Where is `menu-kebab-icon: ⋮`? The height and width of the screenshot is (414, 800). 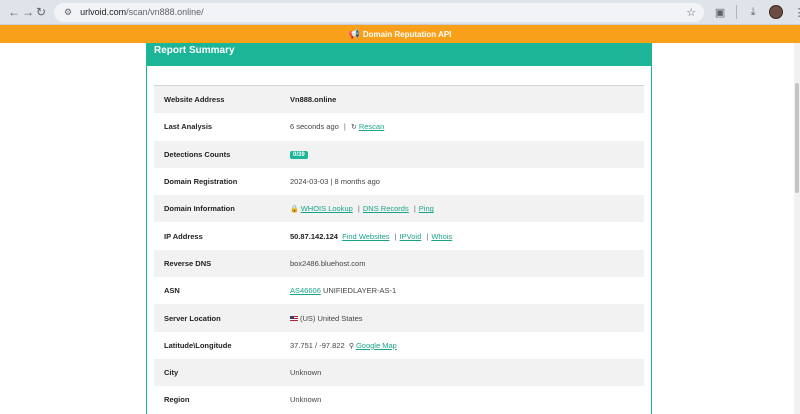 menu-kebab-icon: ⋮ is located at coordinates (795, 12).